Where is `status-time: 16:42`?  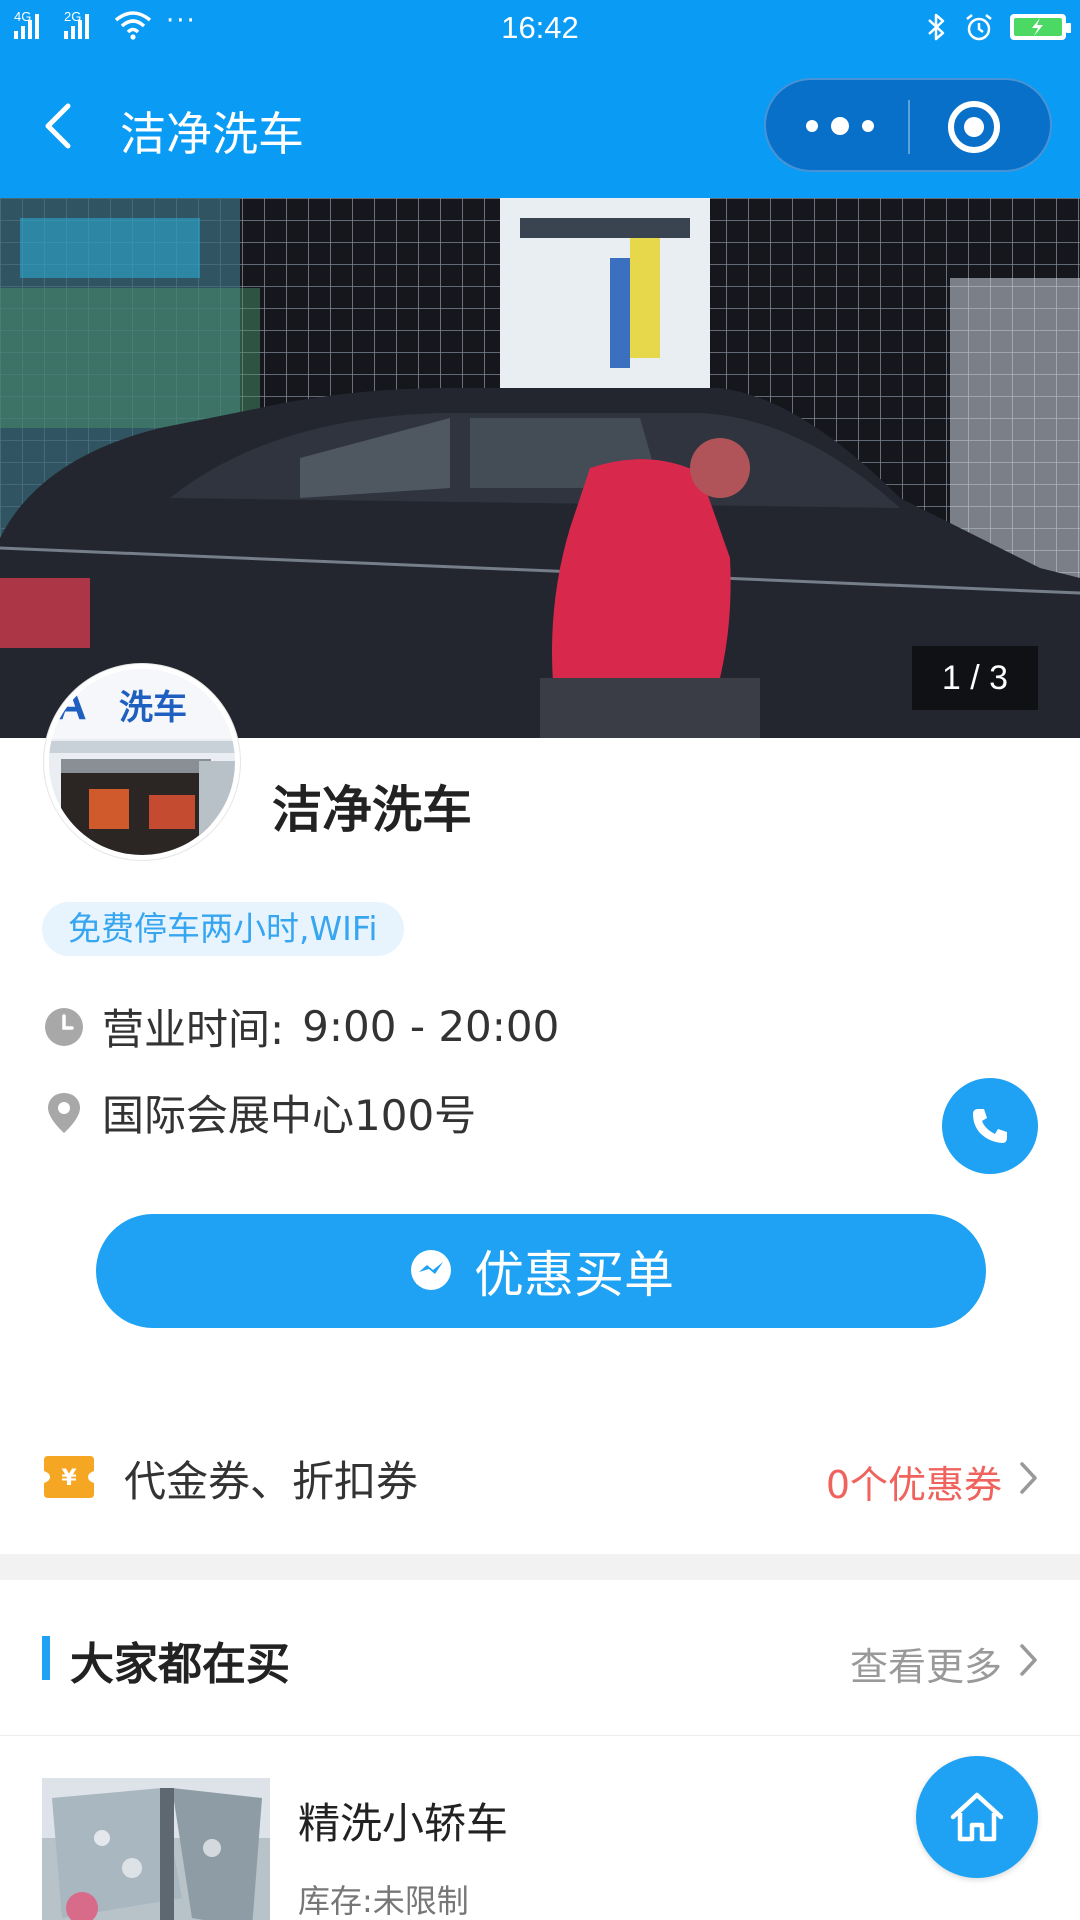 status-time: 16:42 is located at coordinates (540, 27).